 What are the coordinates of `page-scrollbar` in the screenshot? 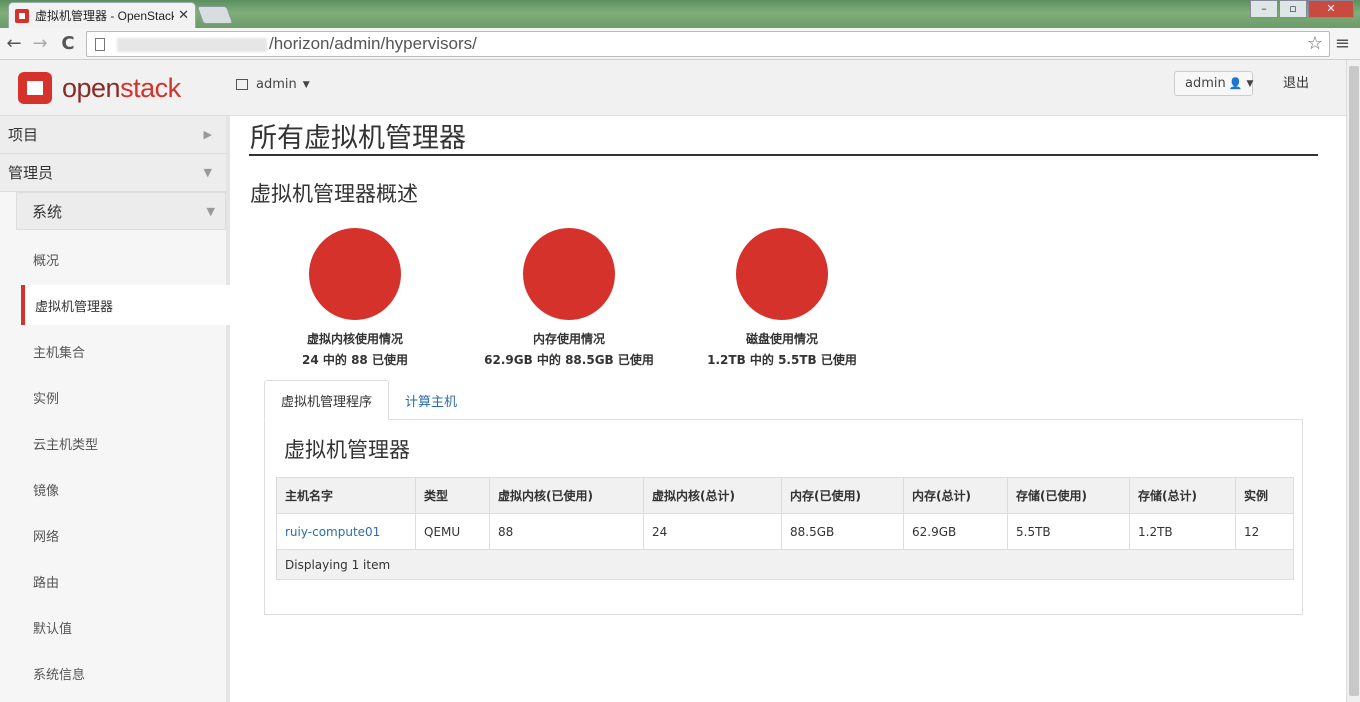 It's located at (1353, 381).